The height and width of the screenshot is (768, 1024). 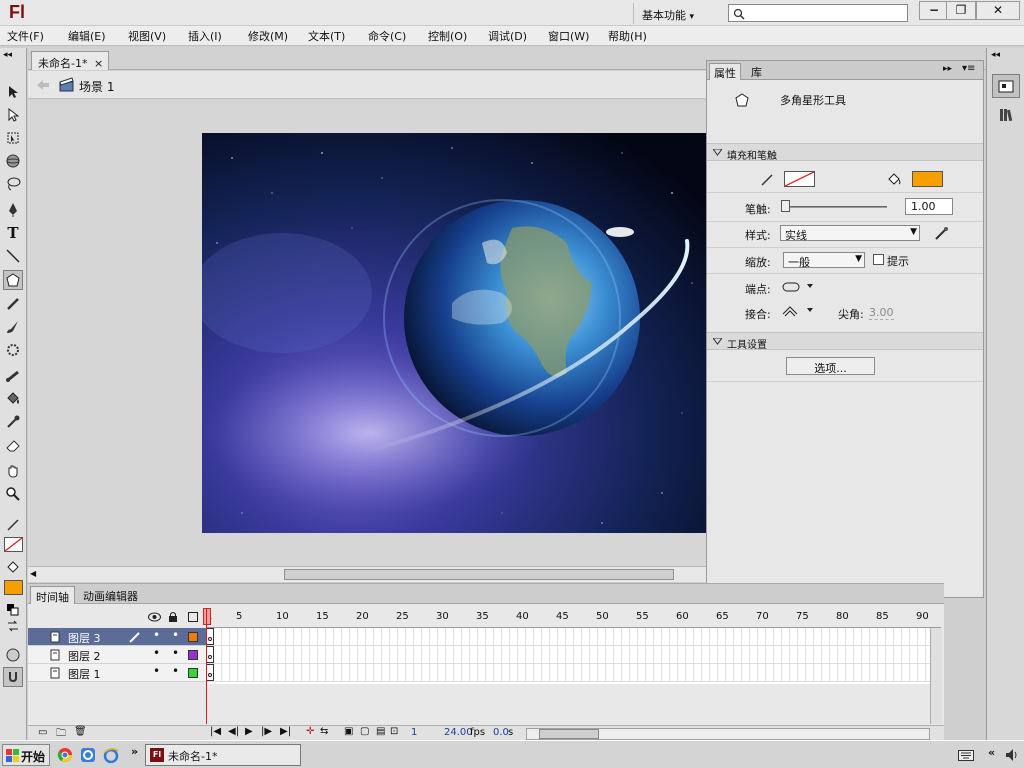 What do you see at coordinates (13, 494) in the screenshot?
I see `zoom-tool-icon` at bounding box center [13, 494].